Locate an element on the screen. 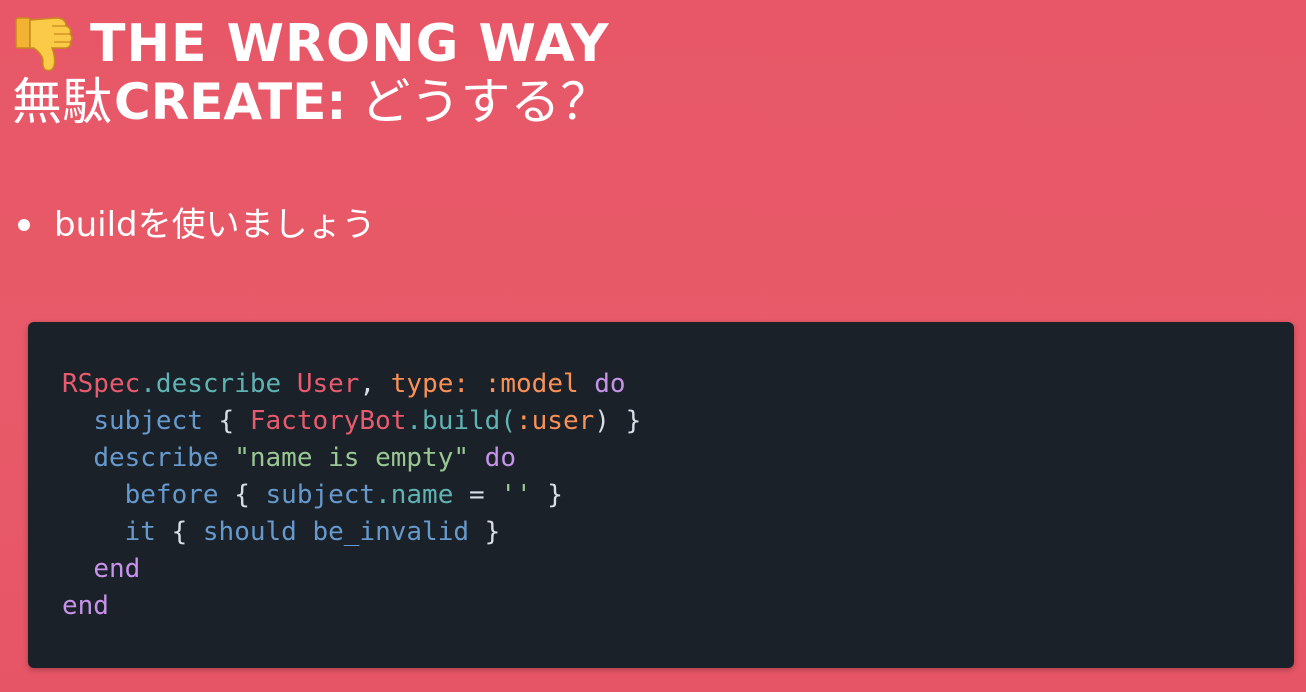  code-token: RSpec is located at coordinates (101, 384).